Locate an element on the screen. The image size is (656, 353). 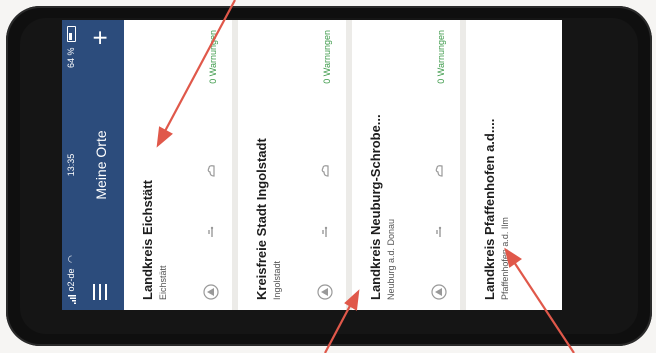
nav-bar: Meine Orte + is located at coordinates (102, 165).